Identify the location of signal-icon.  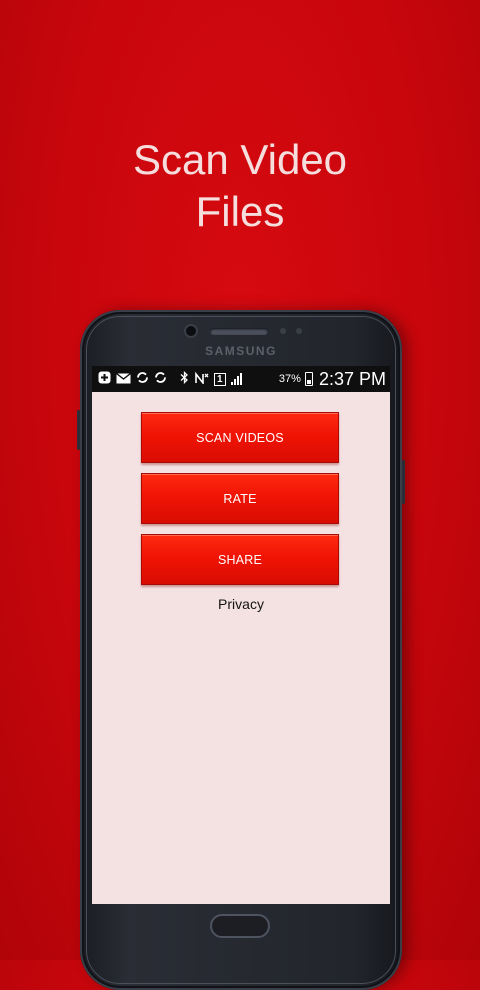
(236, 379).